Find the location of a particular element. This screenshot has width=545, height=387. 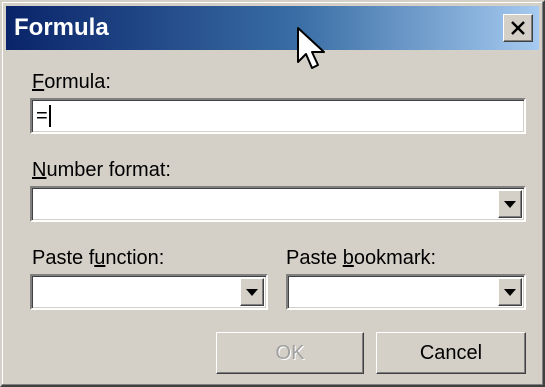

paste-function-dropdown is located at coordinates (149, 292).